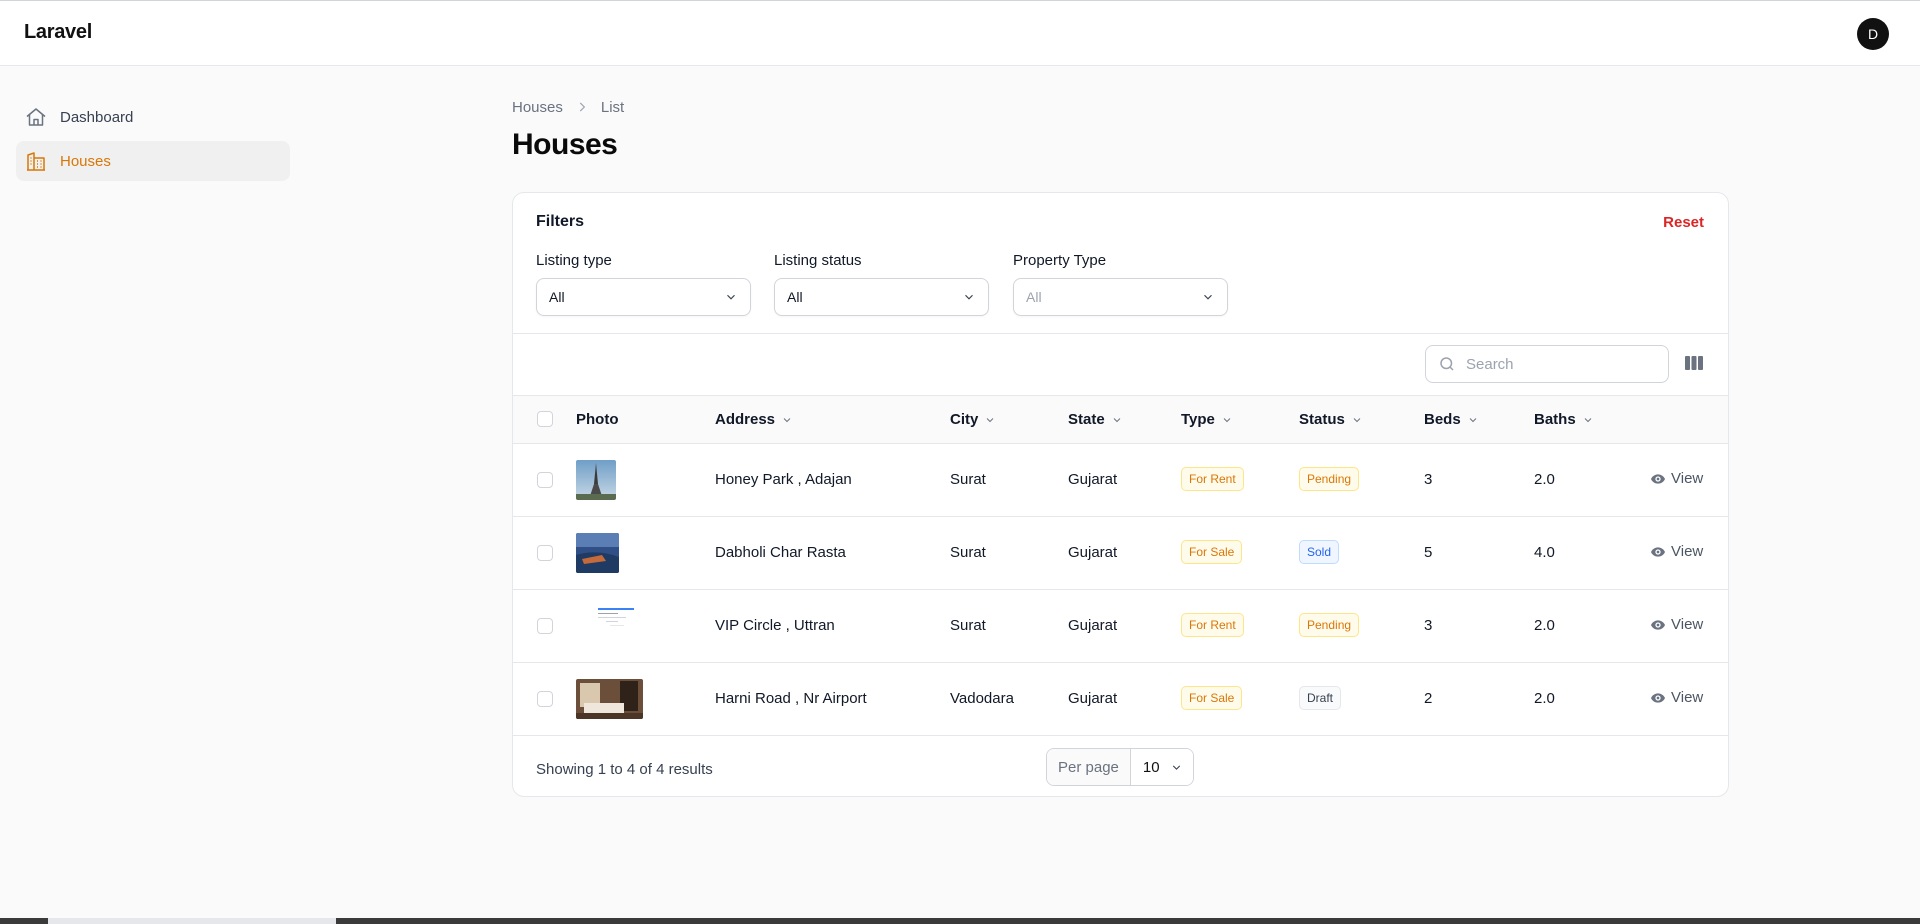 Image resolution: width=1920 pixels, height=924 pixels. What do you see at coordinates (58, 32) in the screenshot?
I see `brand-logo: Laravel` at bounding box center [58, 32].